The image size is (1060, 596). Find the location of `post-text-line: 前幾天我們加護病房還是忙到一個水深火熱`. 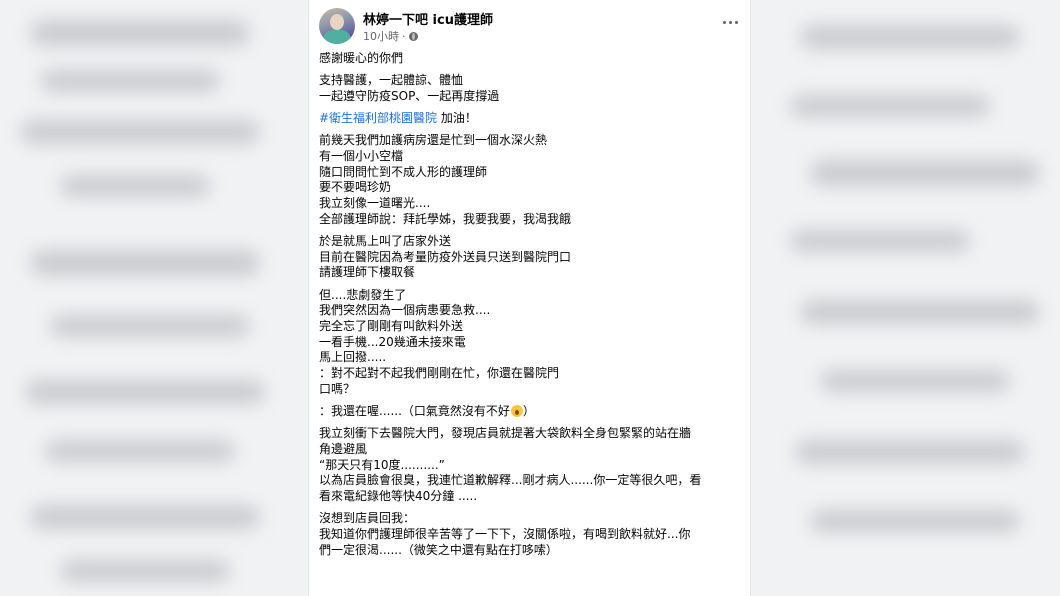

post-text-line: 前幾天我們加護病房還是忙到一個水深火熱 is located at coordinates (533, 141).